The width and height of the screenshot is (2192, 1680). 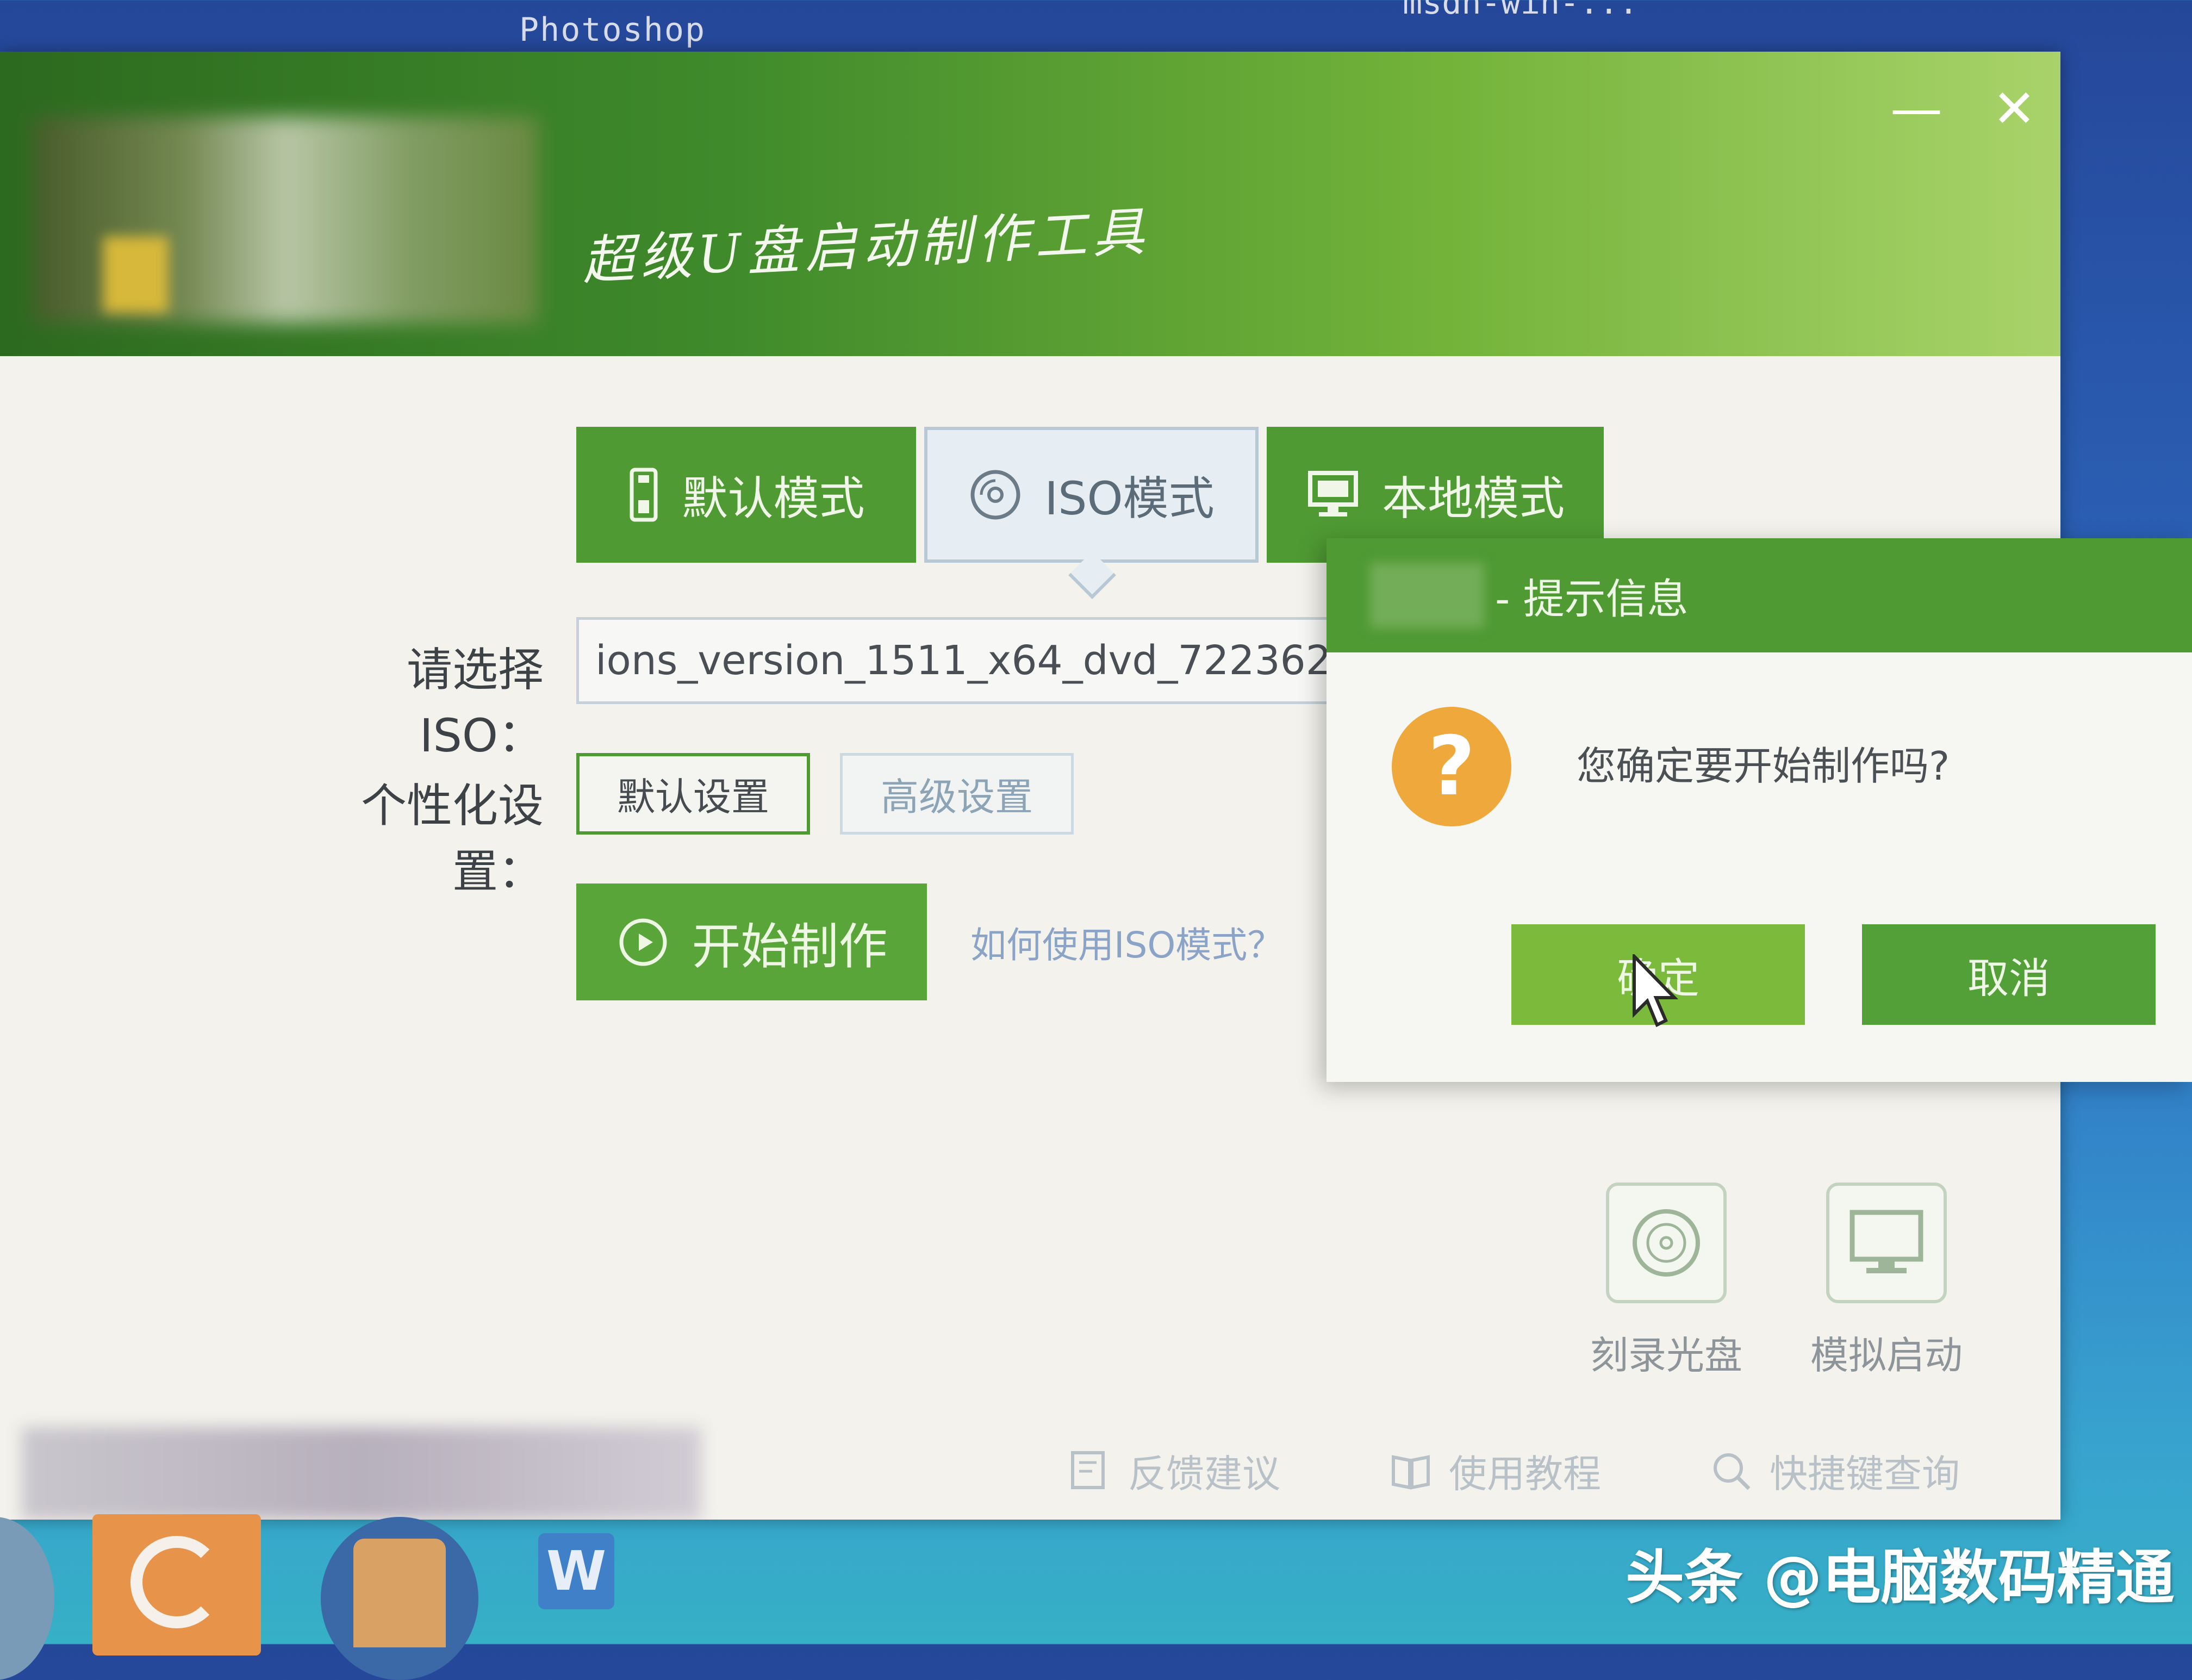 I want to click on default-settings-button: 默认设置, so click(x=693, y=794).